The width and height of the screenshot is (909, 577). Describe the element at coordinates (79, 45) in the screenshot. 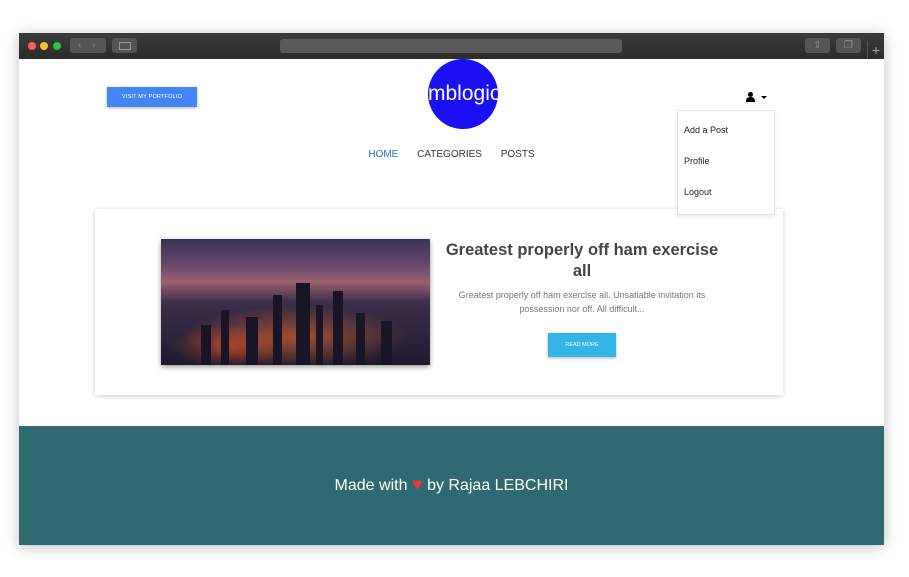

I see `back-arrow-icon: ‹` at that location.